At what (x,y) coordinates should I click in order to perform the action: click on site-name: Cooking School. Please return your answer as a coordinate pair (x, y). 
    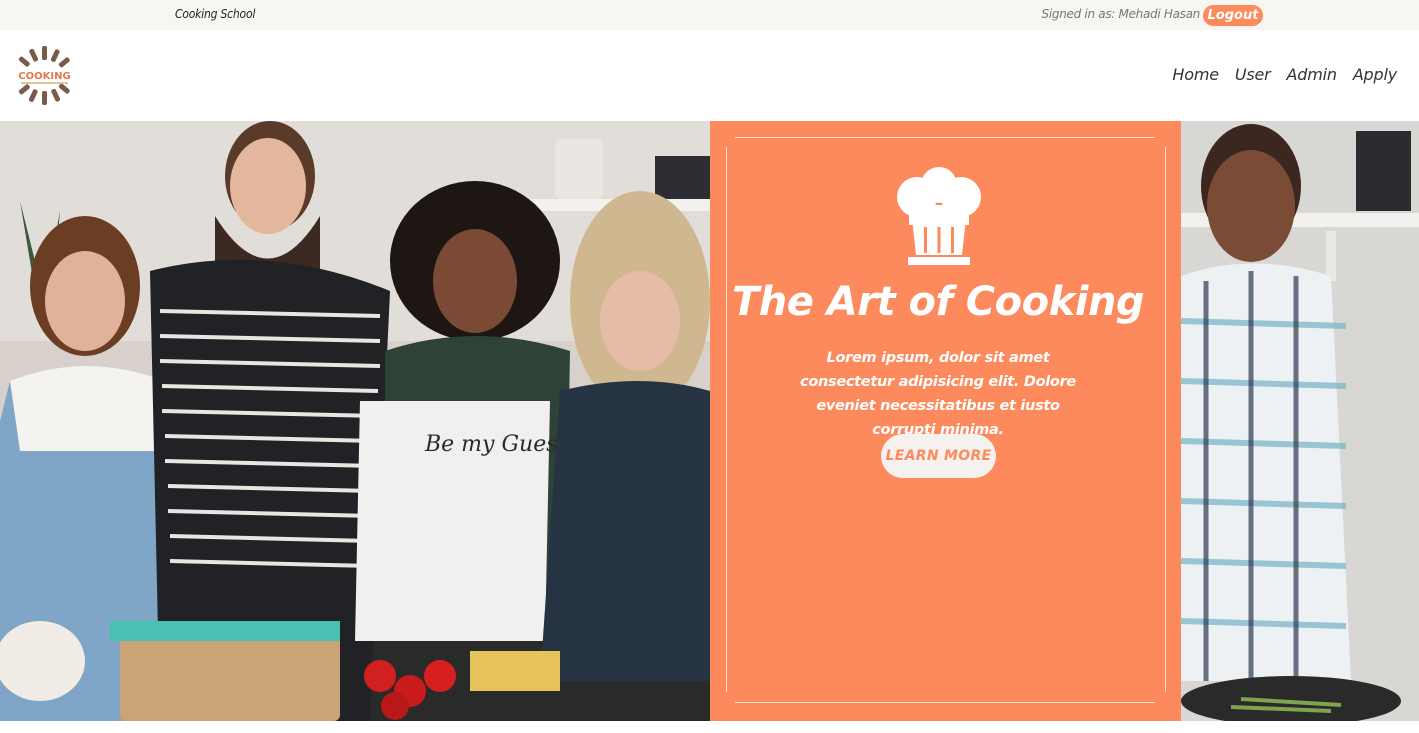
    Looking at the image, I should click on (215, 14).